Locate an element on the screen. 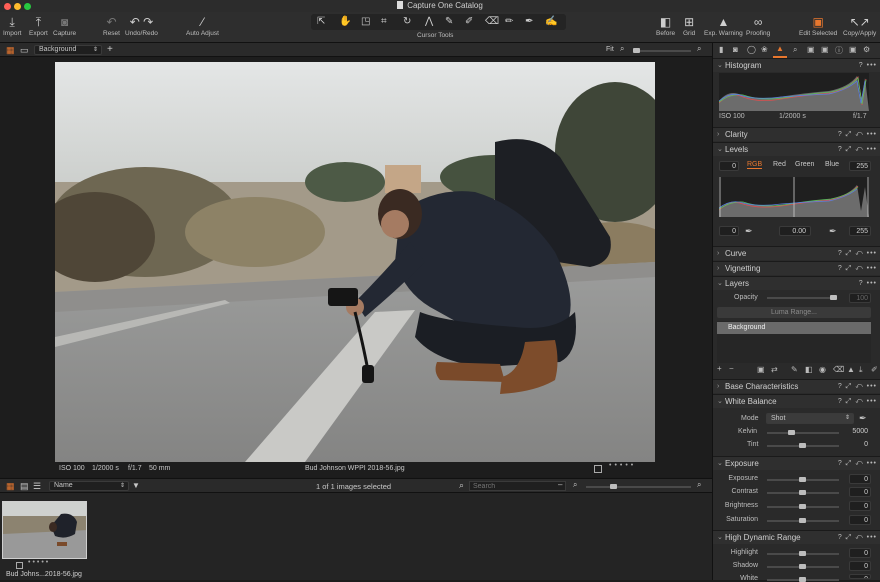  highlight-slider-knob is located at coordinates (802, 553).